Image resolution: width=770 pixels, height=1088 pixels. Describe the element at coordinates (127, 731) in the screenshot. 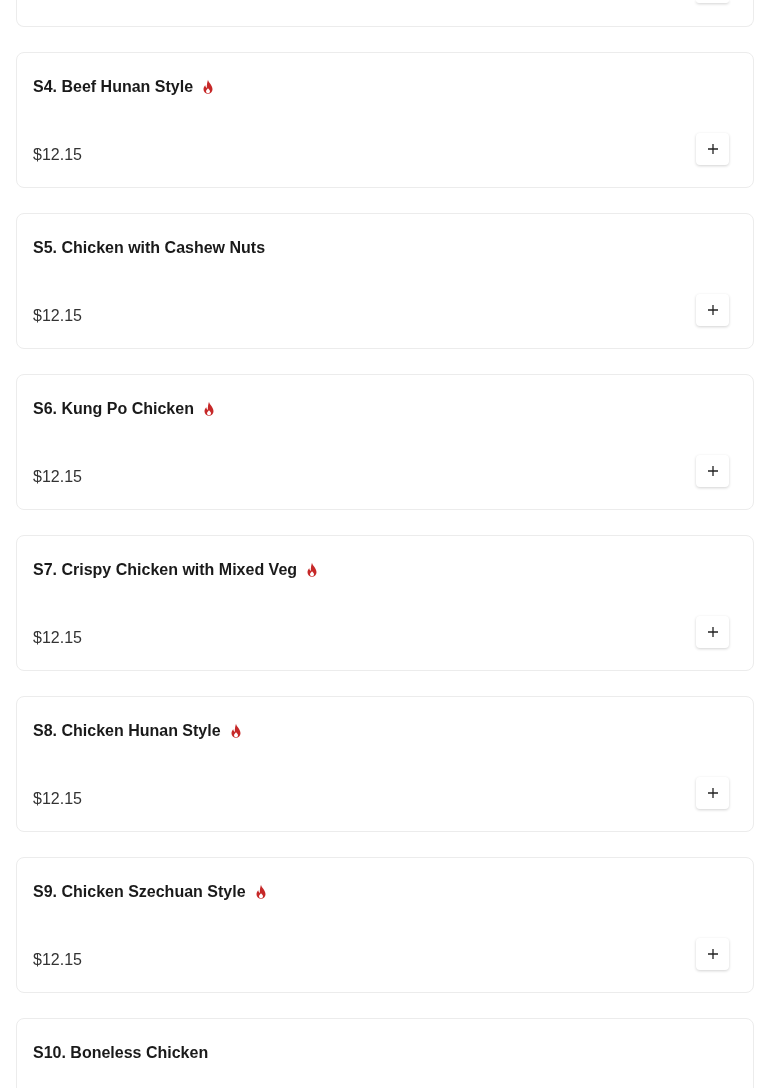

I see `dish-name: S8. Chicken Hunan Style` at that location.